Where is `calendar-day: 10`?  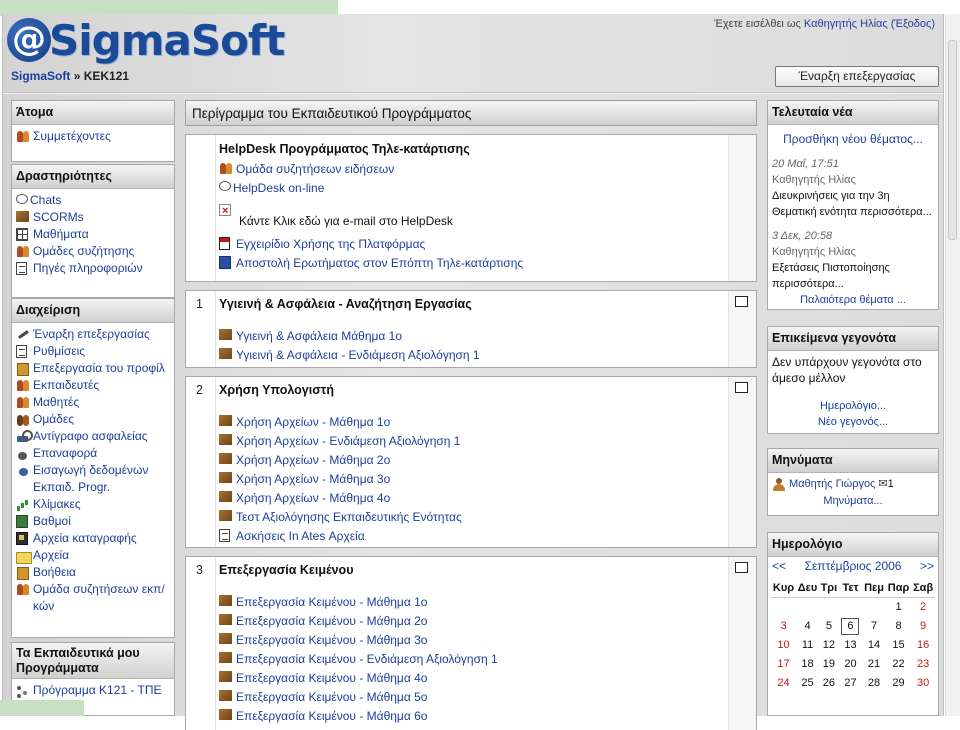
calendar-day: 10 is located at coordinates (783, 645).